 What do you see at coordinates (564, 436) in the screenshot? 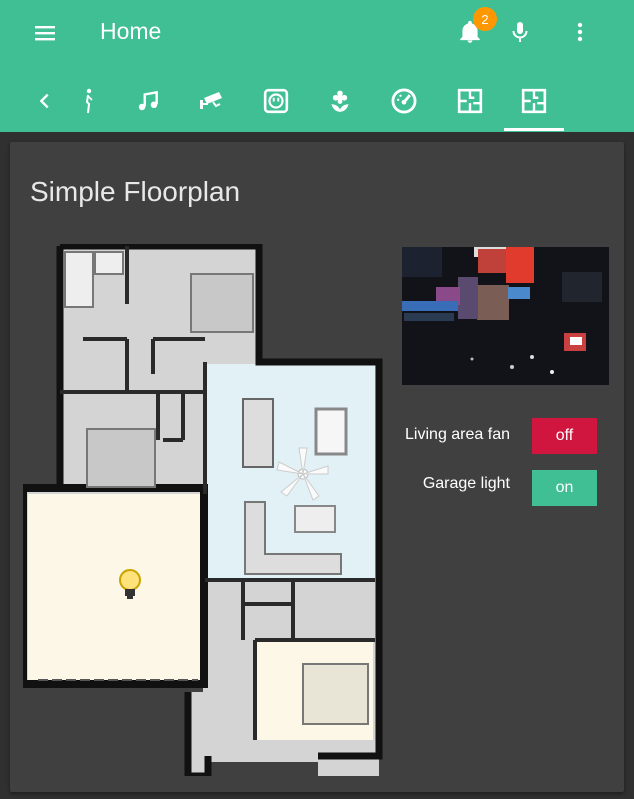
I see `living-area-fan-toggle: off` at bounding box center [564, 436].